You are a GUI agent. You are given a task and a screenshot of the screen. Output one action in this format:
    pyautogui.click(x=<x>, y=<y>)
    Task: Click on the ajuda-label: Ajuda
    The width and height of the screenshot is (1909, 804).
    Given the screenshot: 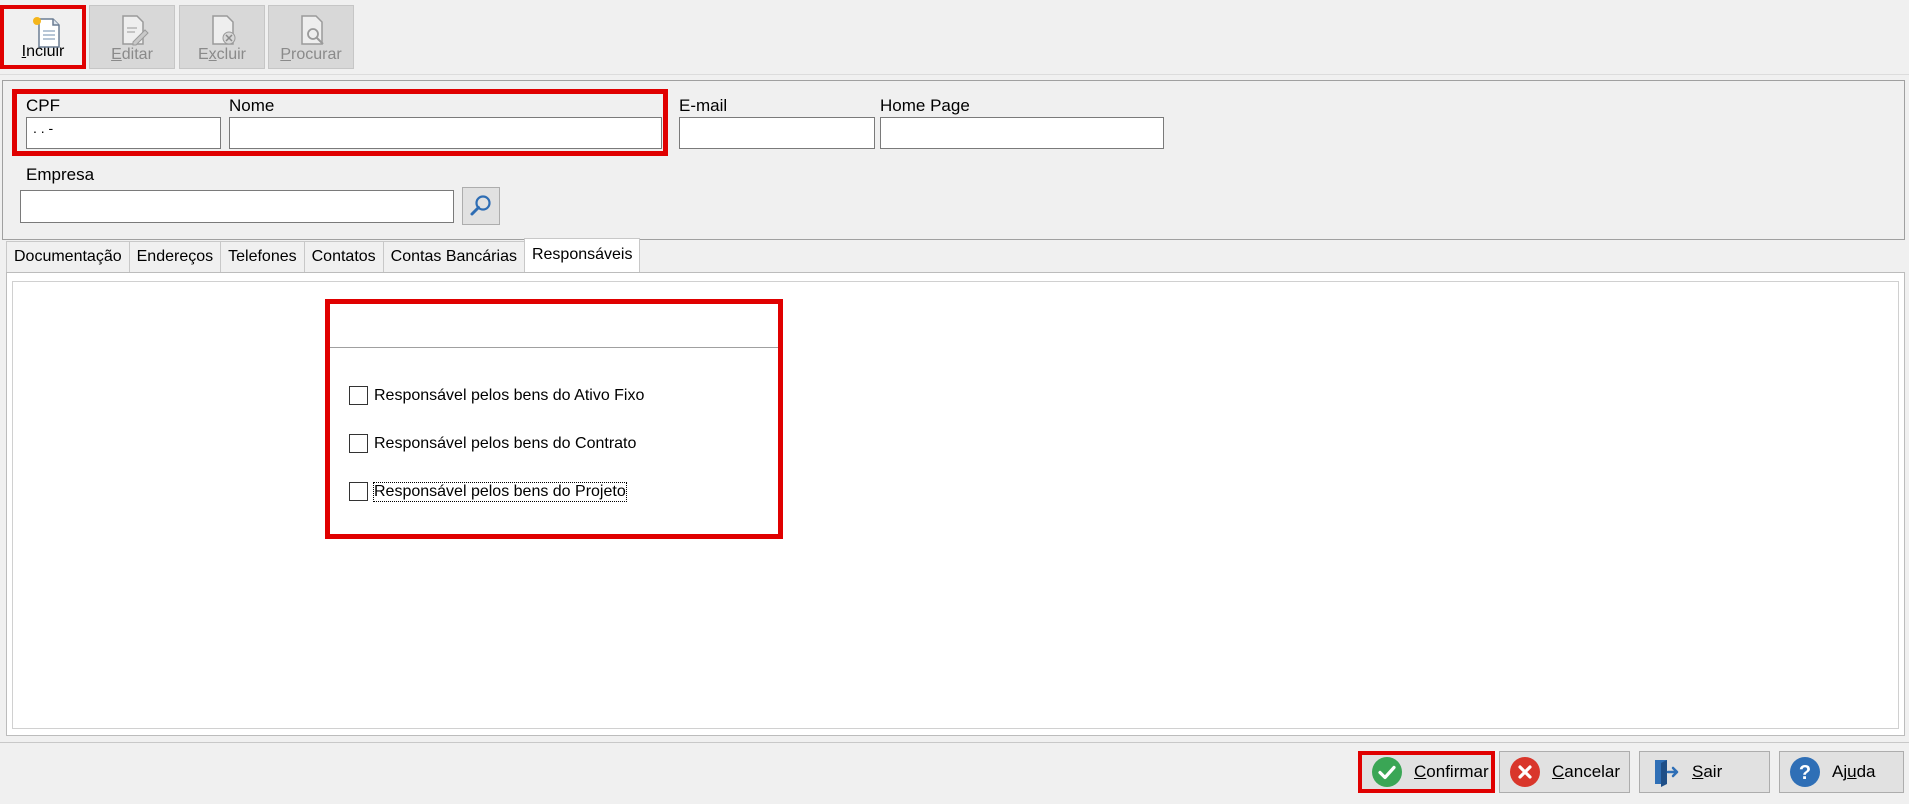 What is the action you would take?
    pyautogui.click(x=1854, y=771)
    